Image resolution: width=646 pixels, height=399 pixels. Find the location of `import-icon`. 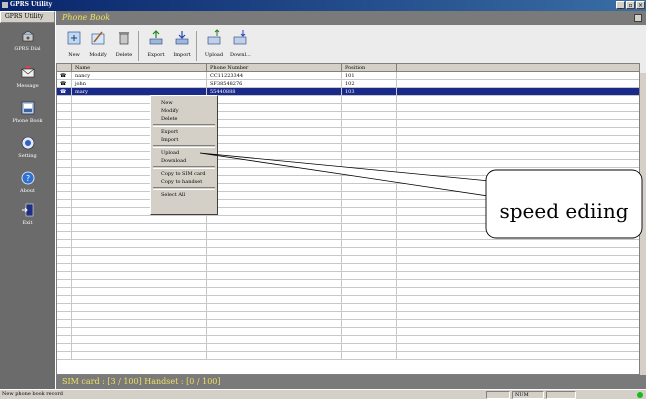

import-icon is located at coordinates (182, 38).